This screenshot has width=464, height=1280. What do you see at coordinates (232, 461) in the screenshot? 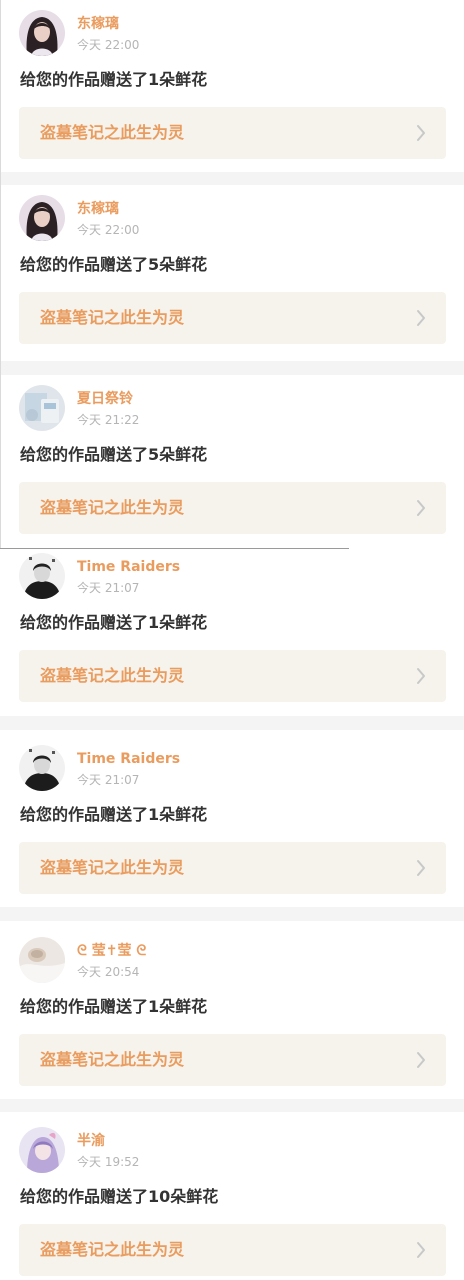
I see `notification-card: 夏日祭铃今天 21:22 给您的作品赠送了5朵鲜花 盗墓笔记之此生为灵` at bounding box center [232, 461].